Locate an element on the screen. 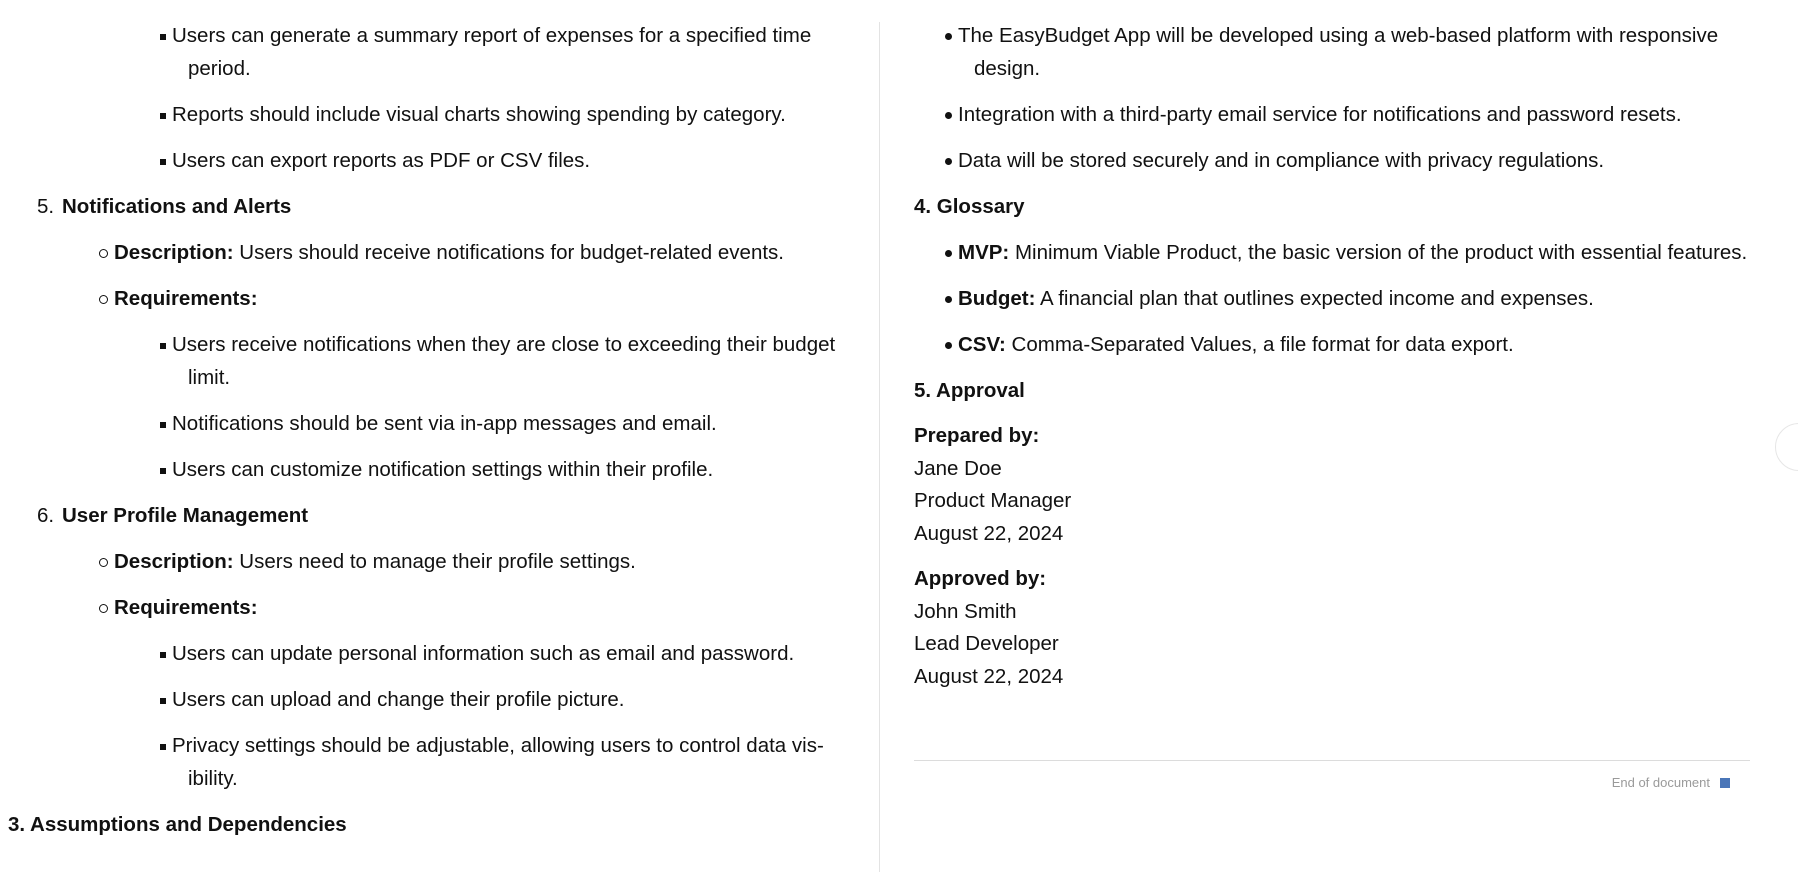 This screenshot has width=1798, height=872. end-of-document-text: End of document is located at coordinates (1660, 782).